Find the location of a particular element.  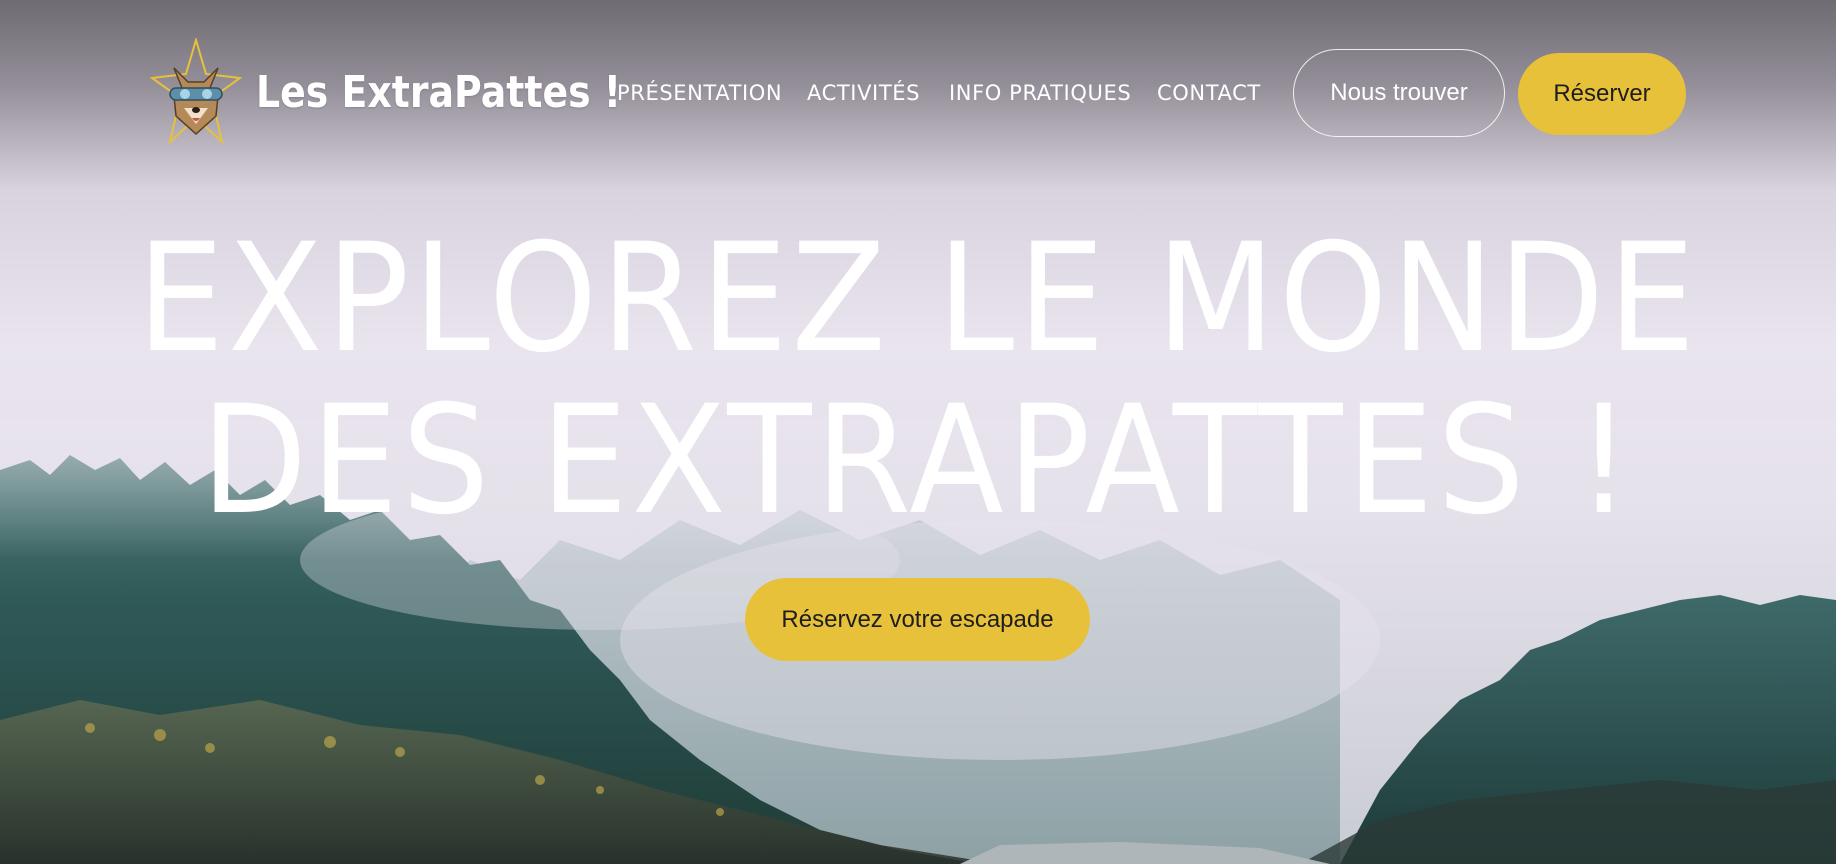

nav-item-activites: ACTIVITÉS is located at coordinates (863, 93).